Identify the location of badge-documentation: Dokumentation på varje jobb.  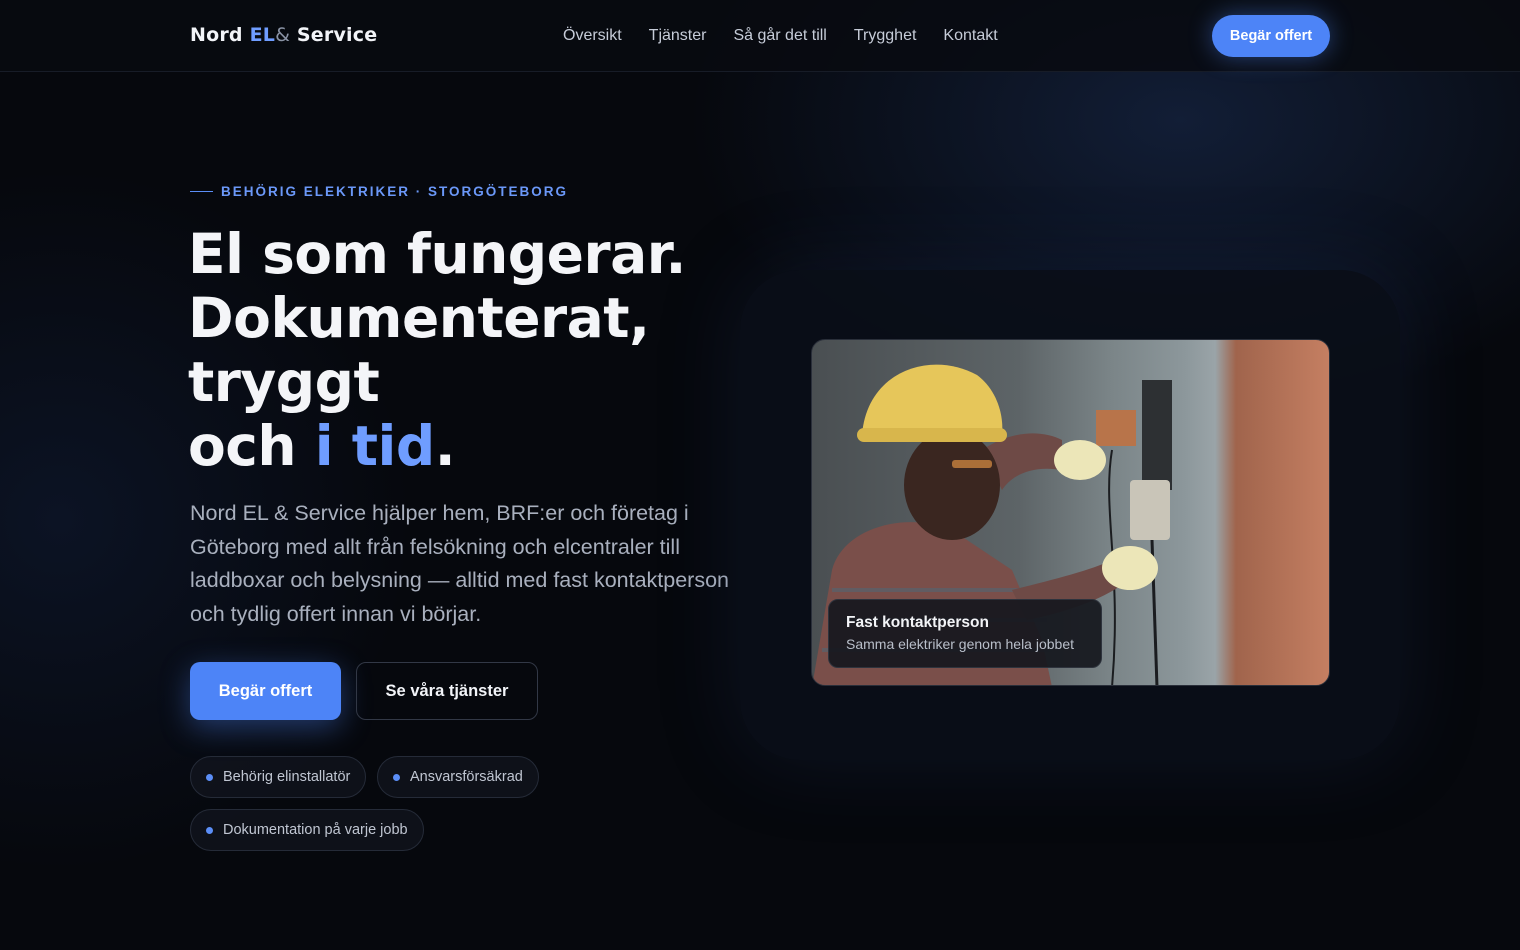
(307, 830).